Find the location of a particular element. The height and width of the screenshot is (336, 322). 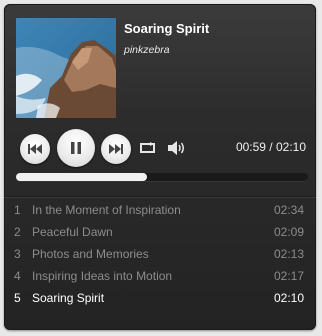

track-name: Photos and Memories is located at coordinates (90, 254).